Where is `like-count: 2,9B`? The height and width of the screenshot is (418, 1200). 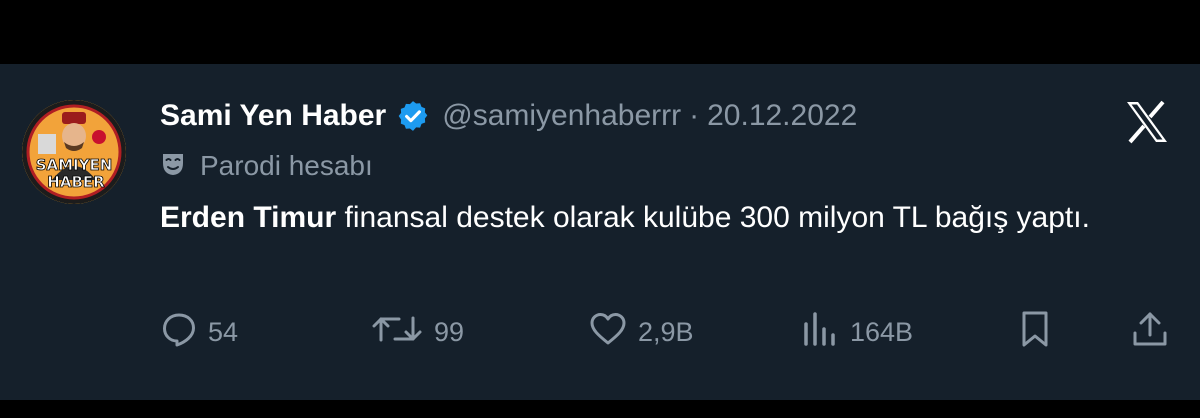
like-count: 2,9B is located at coordinates (666, 331).